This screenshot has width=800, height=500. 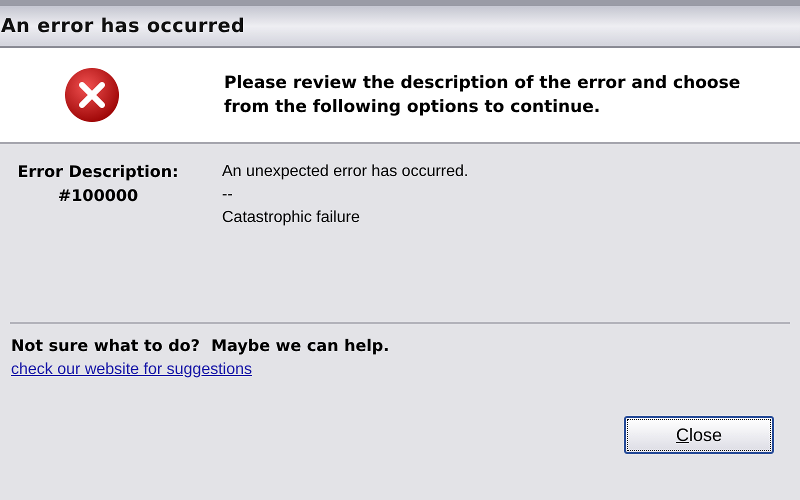 What do you see at coordinates (291, 218) in the screenshot?
I see `error-description-line: Catastrophic failure` at bounding box center [291, 218].